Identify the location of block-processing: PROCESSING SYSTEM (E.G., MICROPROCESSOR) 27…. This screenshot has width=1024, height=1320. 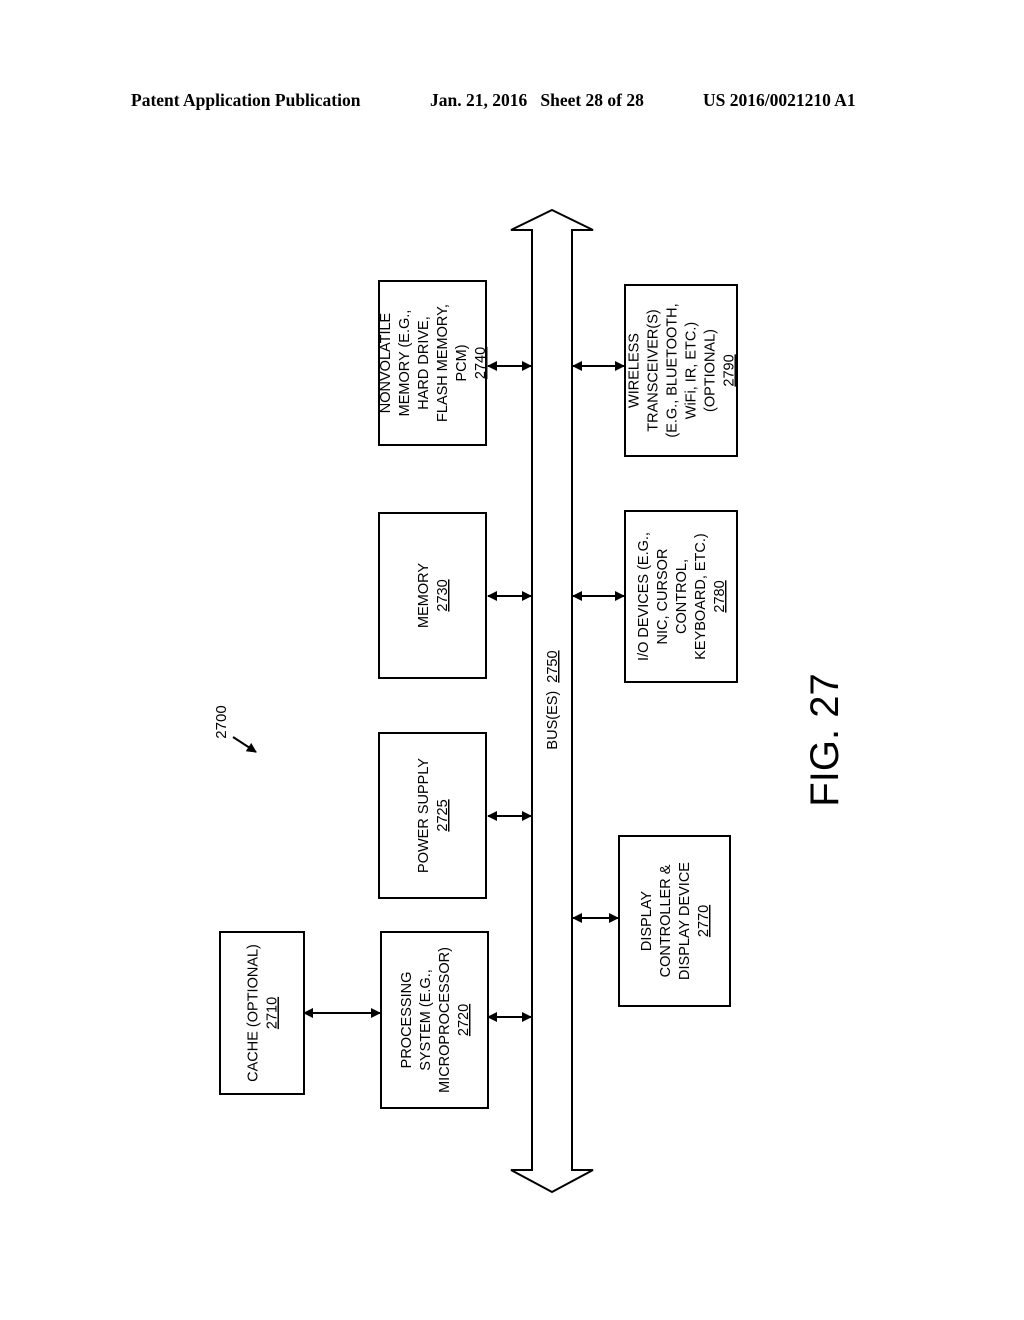
(434, 1020).